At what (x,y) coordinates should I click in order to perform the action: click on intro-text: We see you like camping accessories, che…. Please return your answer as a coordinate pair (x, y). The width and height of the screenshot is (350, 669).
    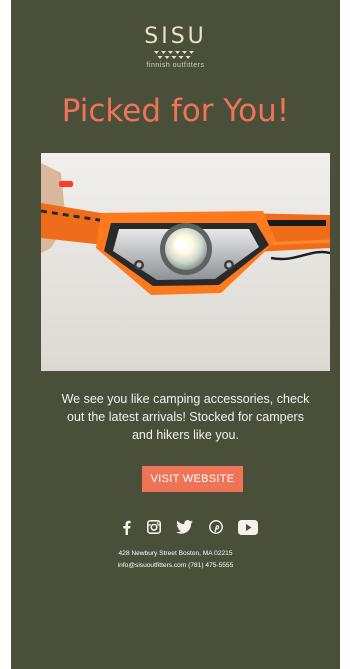
    Looking at the image, I should click on (185, 417).